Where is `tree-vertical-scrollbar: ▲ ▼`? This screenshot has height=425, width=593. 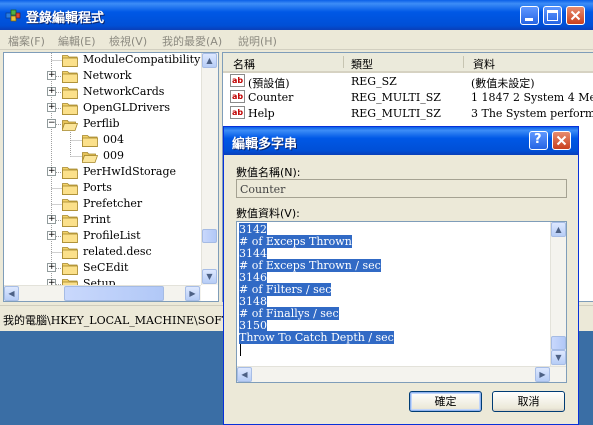 tree-vertical-scrollbar: ▲ ▼ is located at coordinates (209, 169).